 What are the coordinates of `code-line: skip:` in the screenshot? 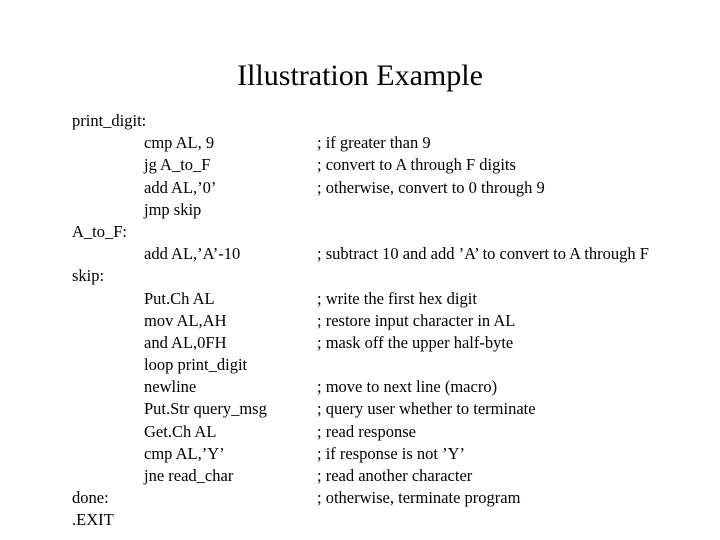 It's located at (392, 276).